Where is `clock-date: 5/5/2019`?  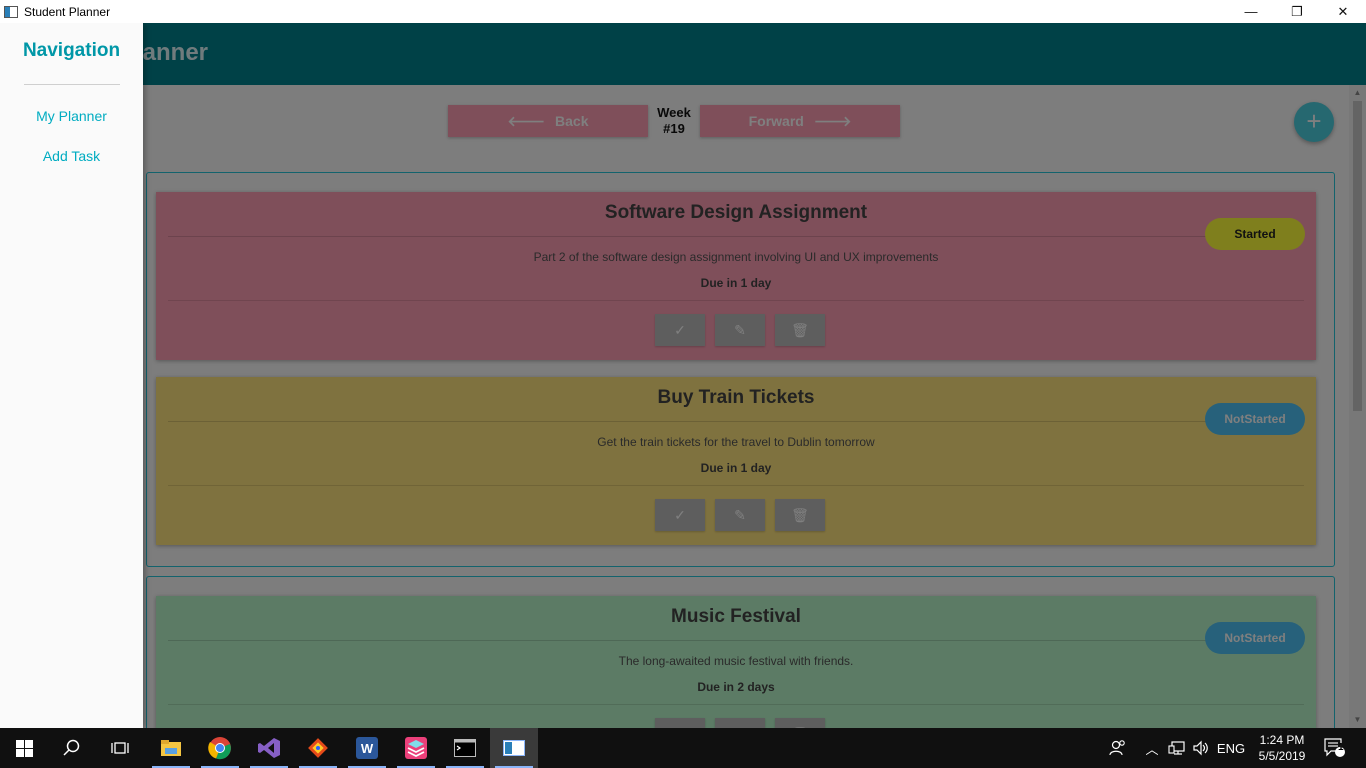
clock-date: 5/5/2019 is located at coordinates (1282, 756).